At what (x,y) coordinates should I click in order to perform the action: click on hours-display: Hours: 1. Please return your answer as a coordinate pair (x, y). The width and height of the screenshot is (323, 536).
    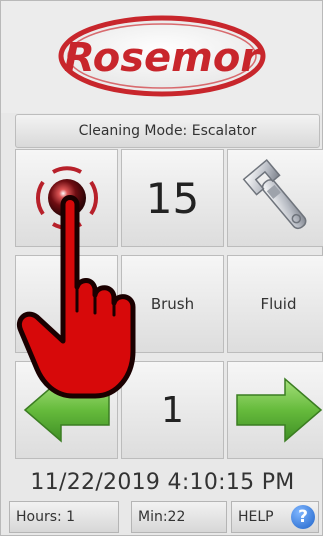
    Looking at the image, I should click on (64, 517).